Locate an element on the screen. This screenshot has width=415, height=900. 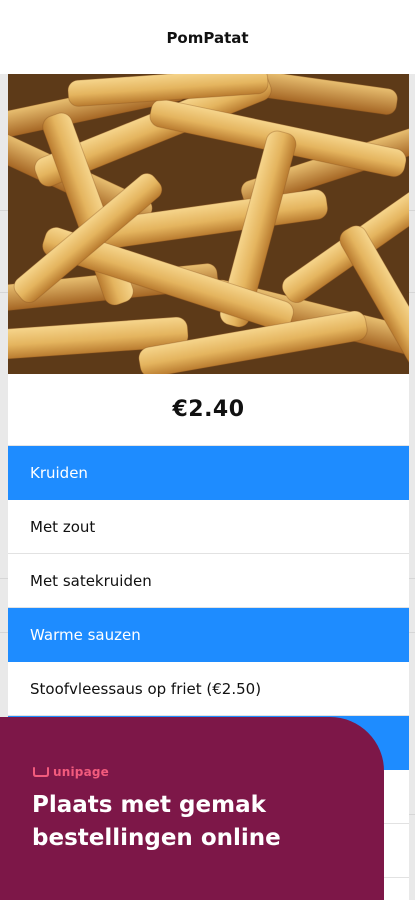
unipage-brand-text: unipage is located at coordinates (81, 772).